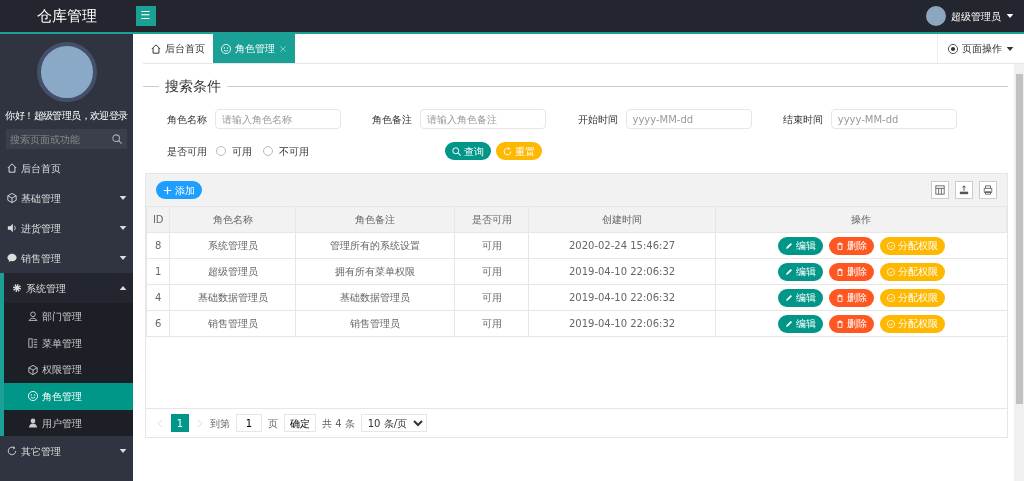 The height and width of the screenshot is (481, 1024). What do you see at coordinates (980, 48) in the screenshot?
I see `page-actions-menu: 页面操作` at bounding box center [980, 48].